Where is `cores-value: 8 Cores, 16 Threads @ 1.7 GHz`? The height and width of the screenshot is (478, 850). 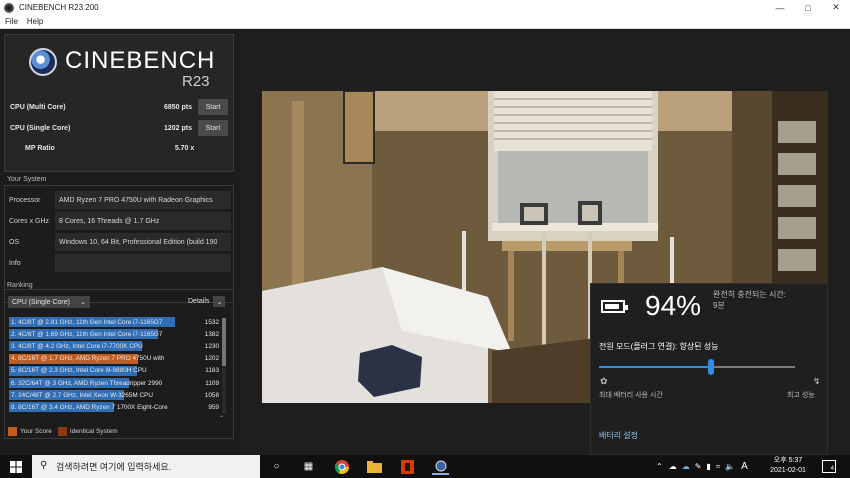
cores-value: 8 Cores, 16 Threads @ 1.7 GHz is located at coordinates (143, 221).